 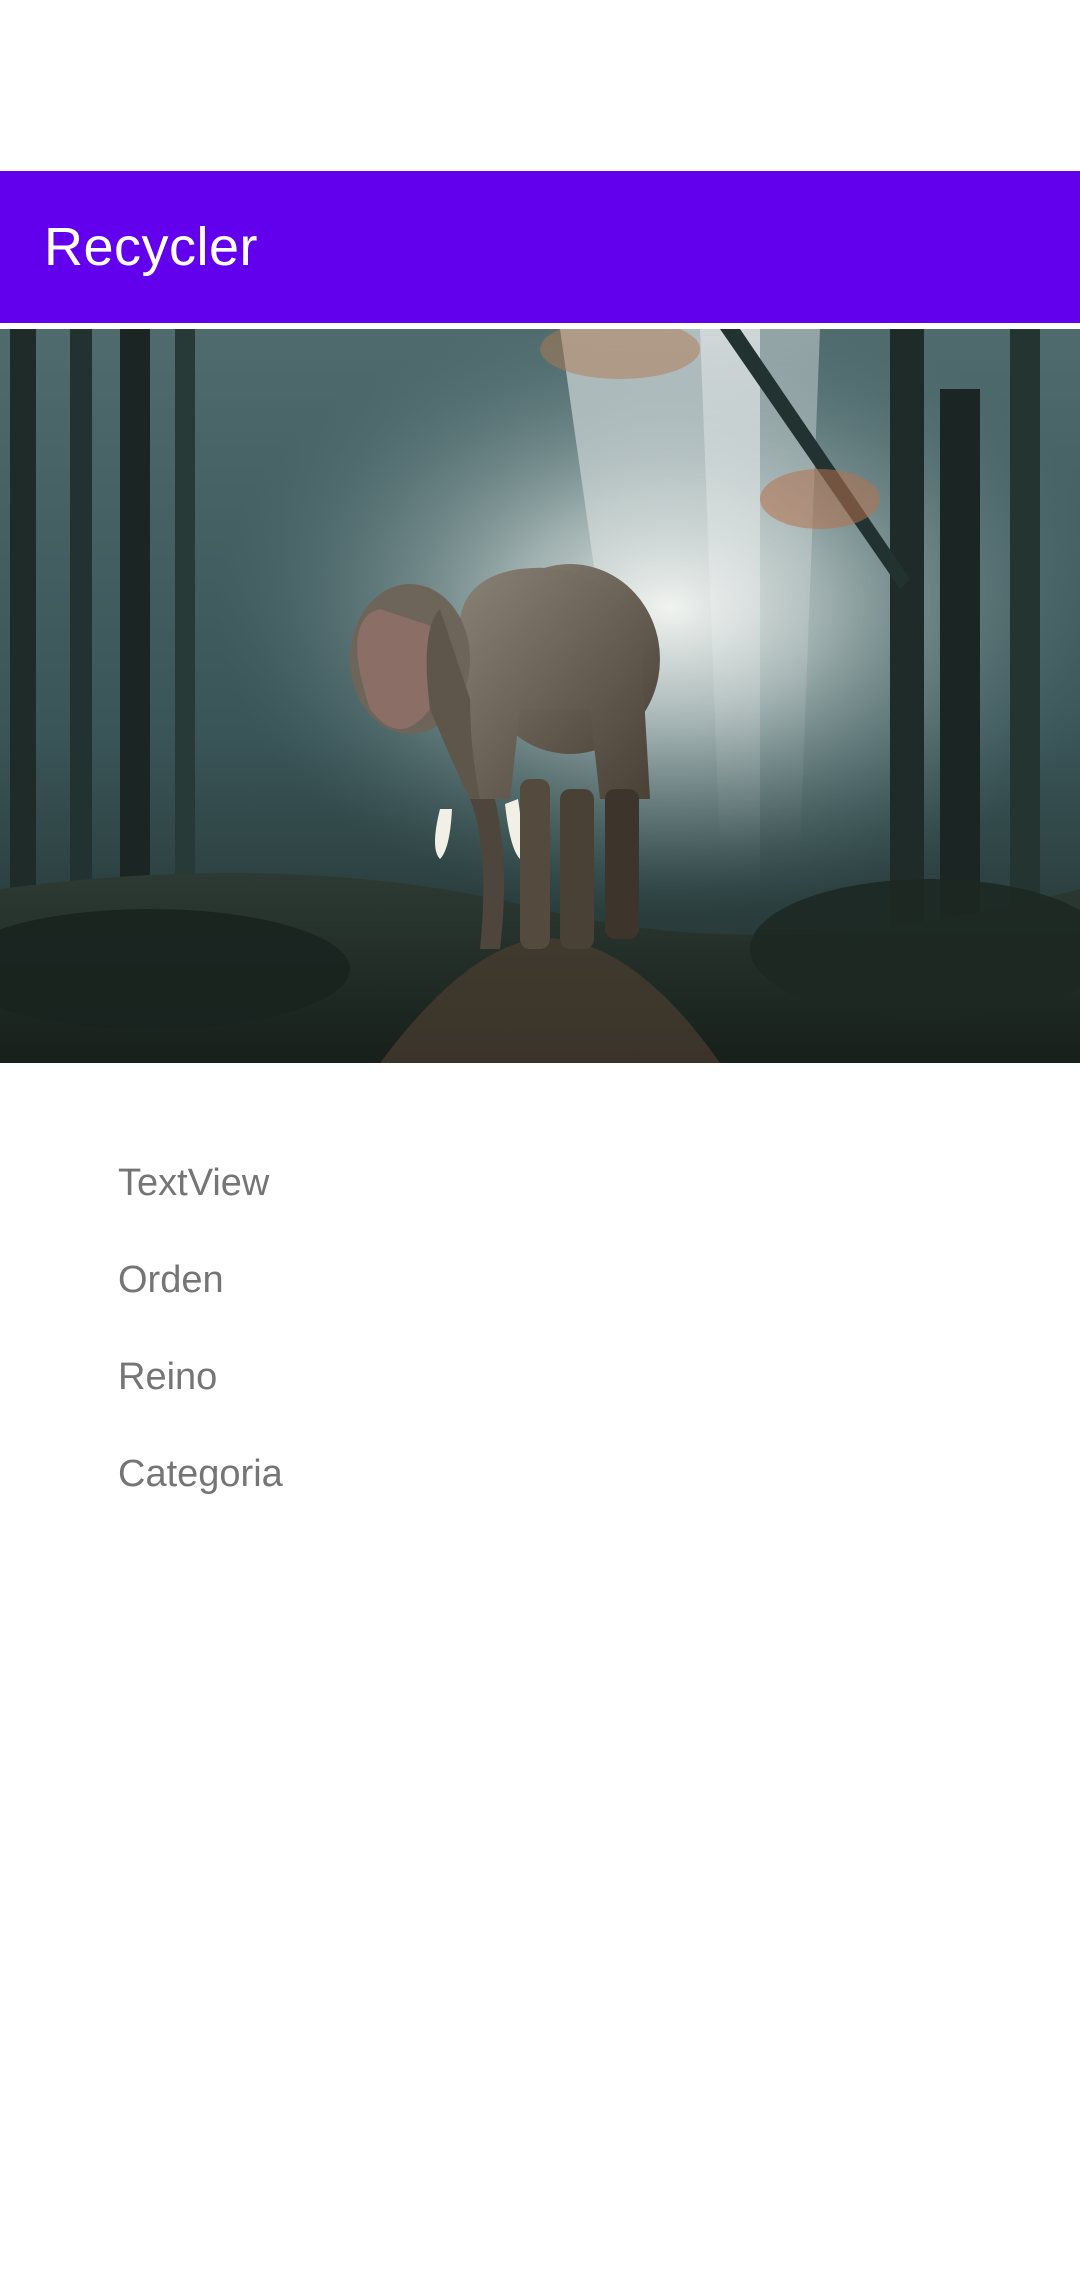 I want to click on text-view-label: TextView, so click(x=194, y=1183).